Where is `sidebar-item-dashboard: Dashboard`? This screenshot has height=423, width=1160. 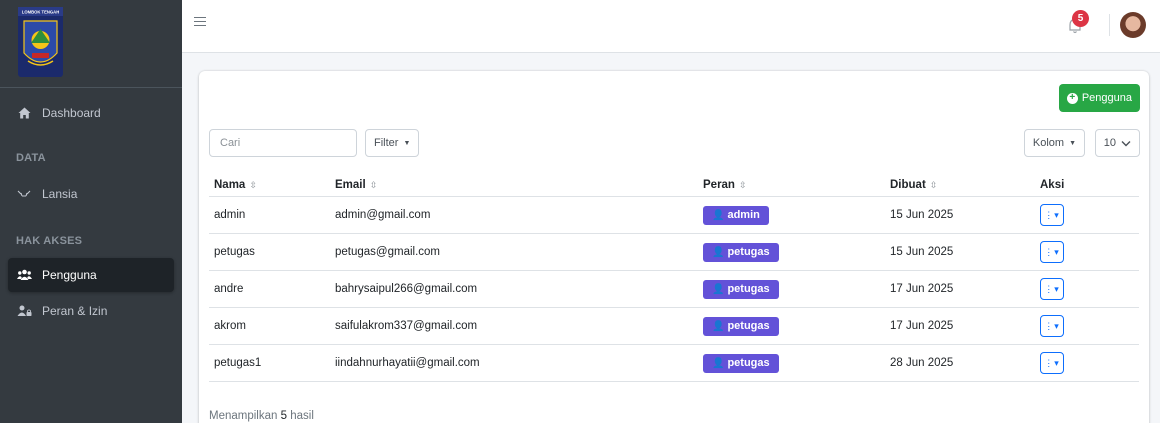
sidebar-item-dashboard: Dashboard is located at coordinates (91, 113).